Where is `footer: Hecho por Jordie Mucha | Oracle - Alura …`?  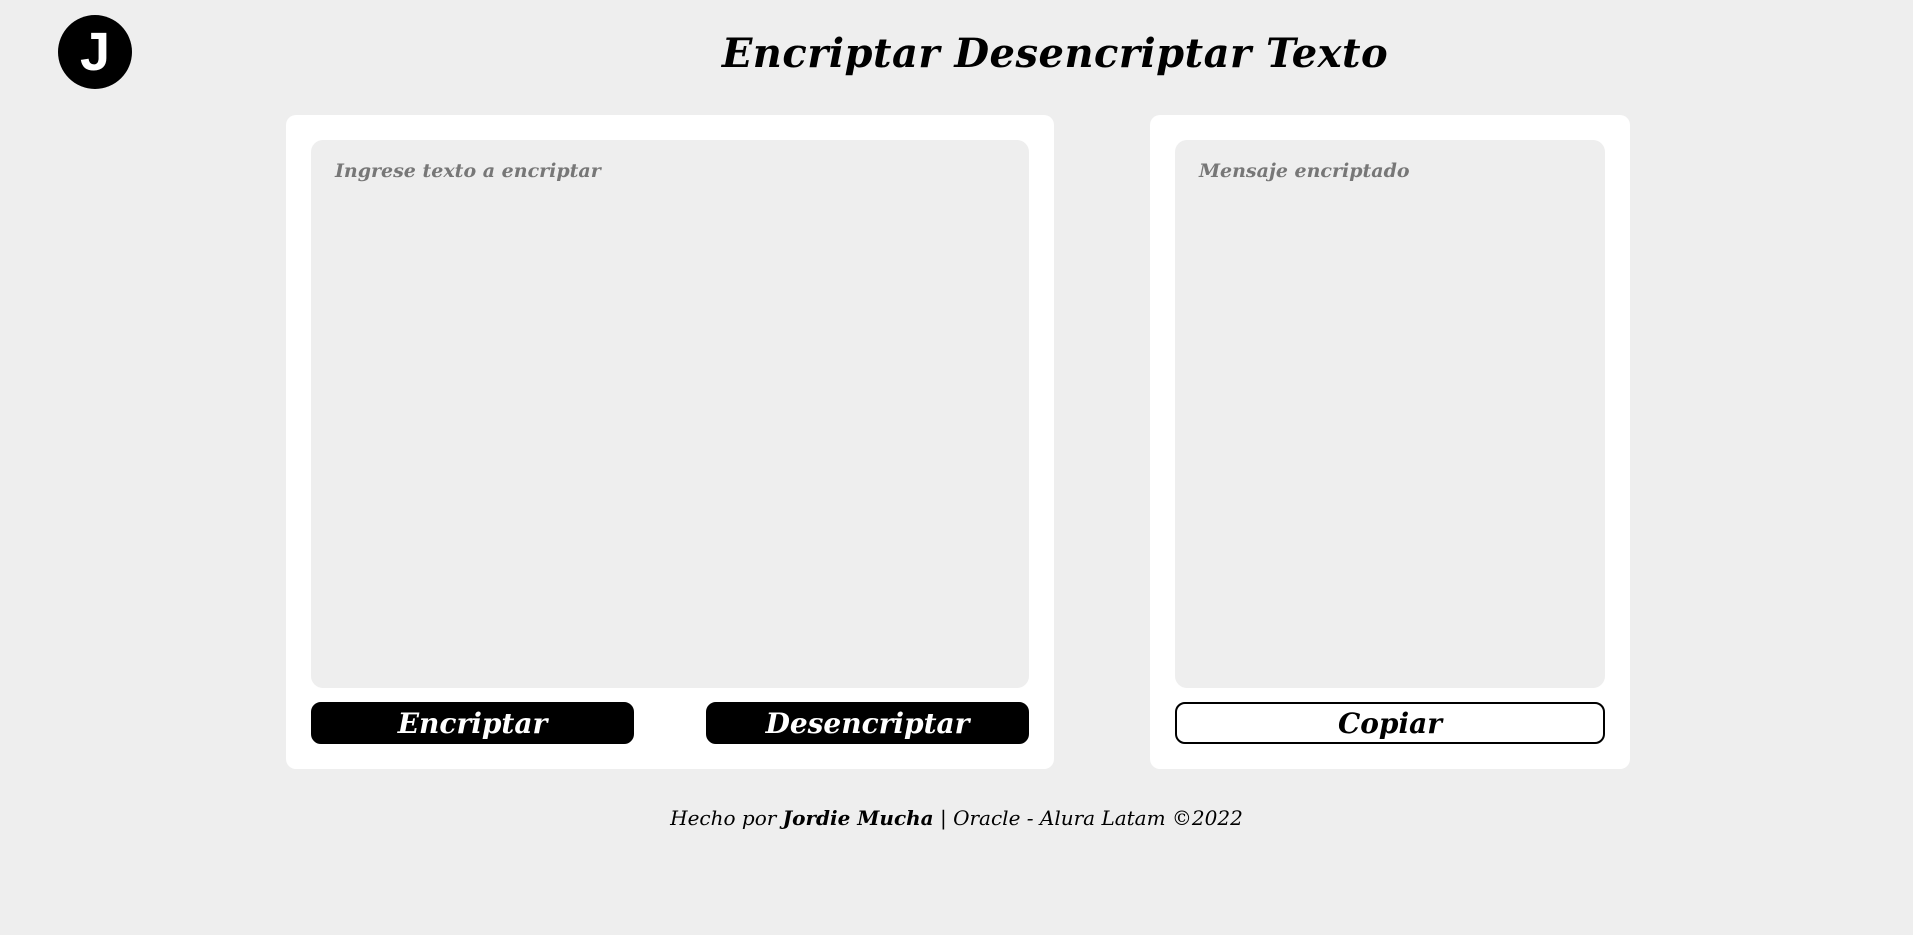
footer: Hecho por Jordie Mucha | Oracle - Alura … is located at coordinates (956, 818).